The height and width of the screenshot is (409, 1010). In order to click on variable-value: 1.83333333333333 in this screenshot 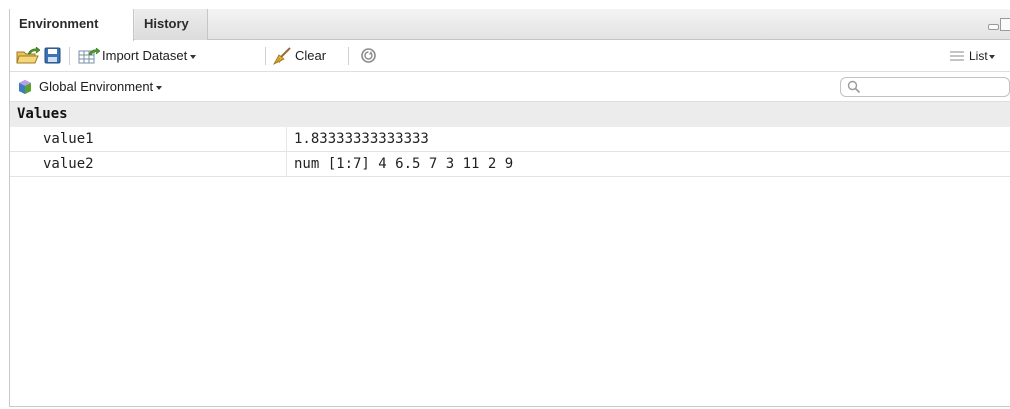, I will do `click(361, 139)`.